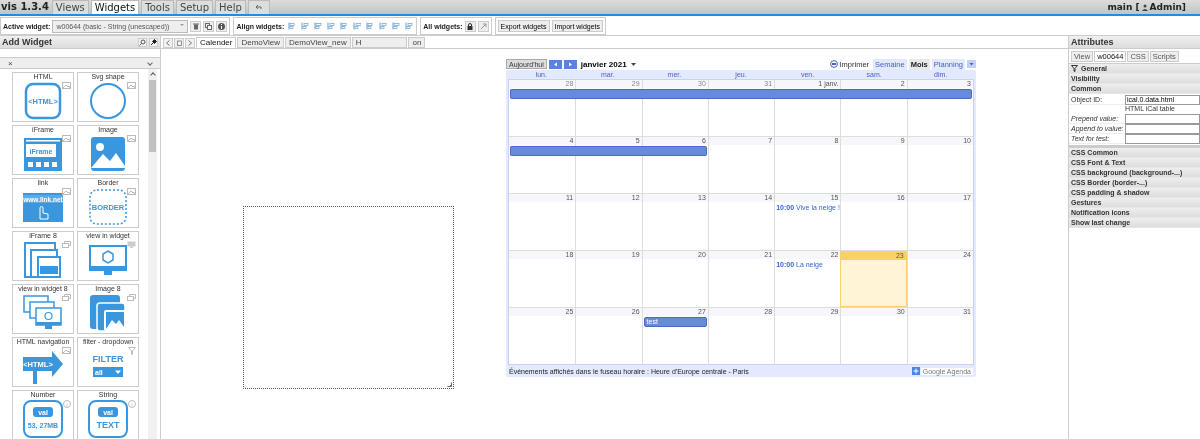 The image size is (1200, 439). What do you see at coordinates (1092, 42) in the screenshot?
I see `panel-title: Attributes` at bounding box center [1092, 42].